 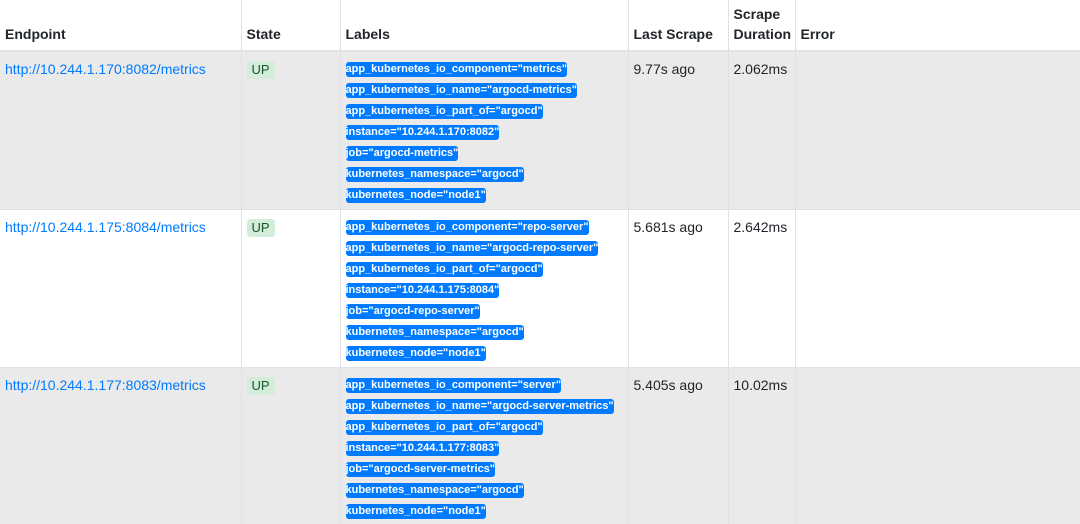 What do you see at coordinates (120, 445) in the screenshot?
I see `endpoint-cell: http://10.244.1.177:8083/metrics` at bounding box center [120, 445].